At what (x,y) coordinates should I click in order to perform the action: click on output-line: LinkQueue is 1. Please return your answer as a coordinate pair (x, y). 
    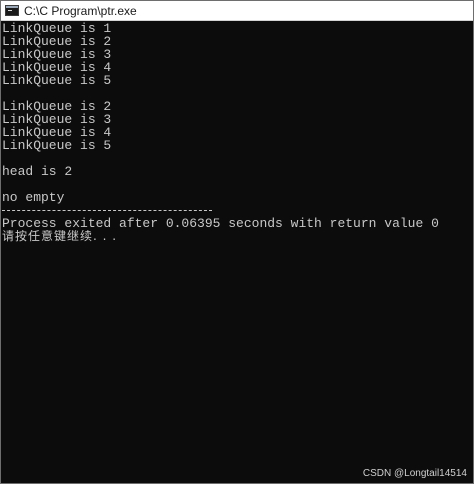
    Looking at the image, I should click on (57, 28).